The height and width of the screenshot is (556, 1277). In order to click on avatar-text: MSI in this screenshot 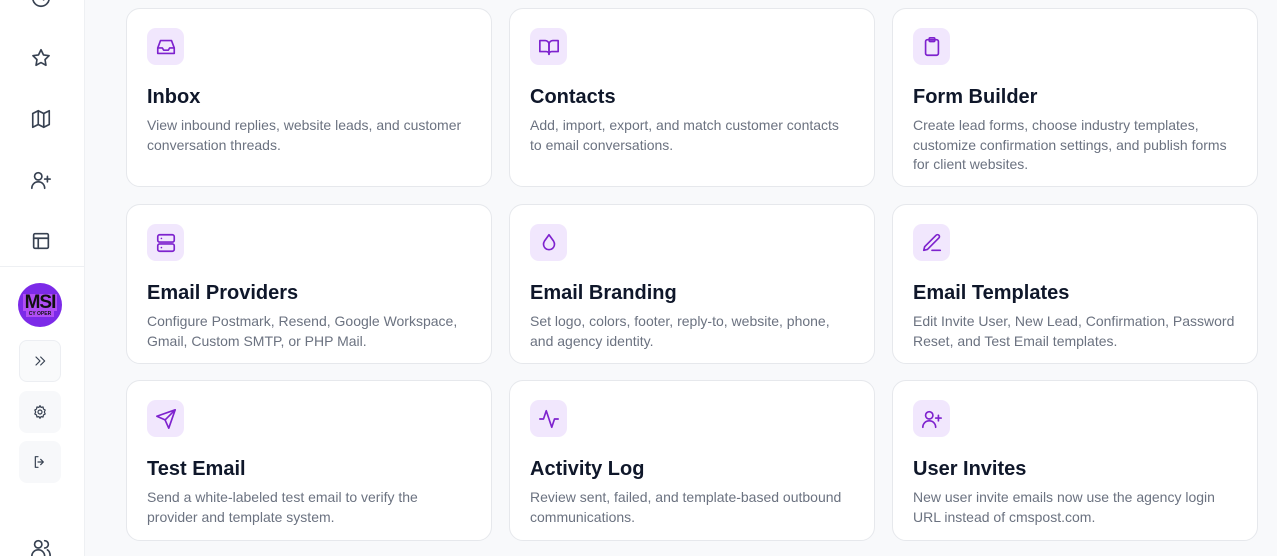, I will do `click(40, 302)`.